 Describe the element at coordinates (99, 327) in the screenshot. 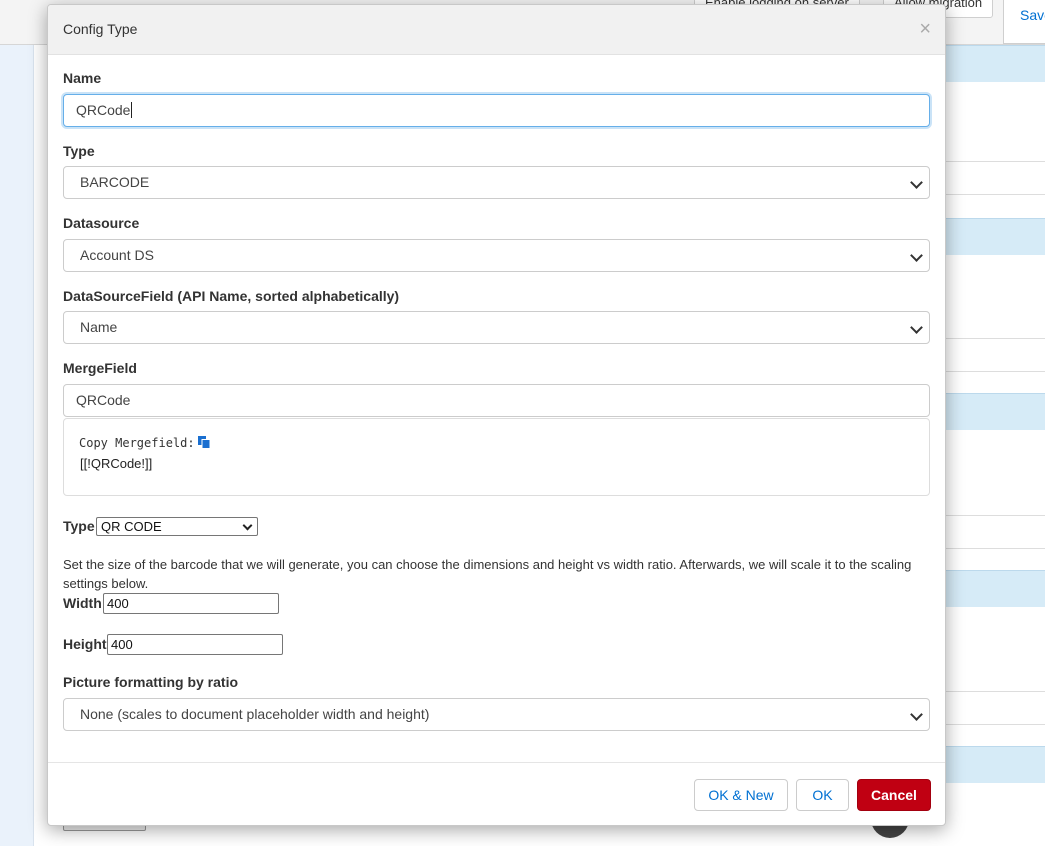

I see `datasource-field-select-value: Name` at that location.